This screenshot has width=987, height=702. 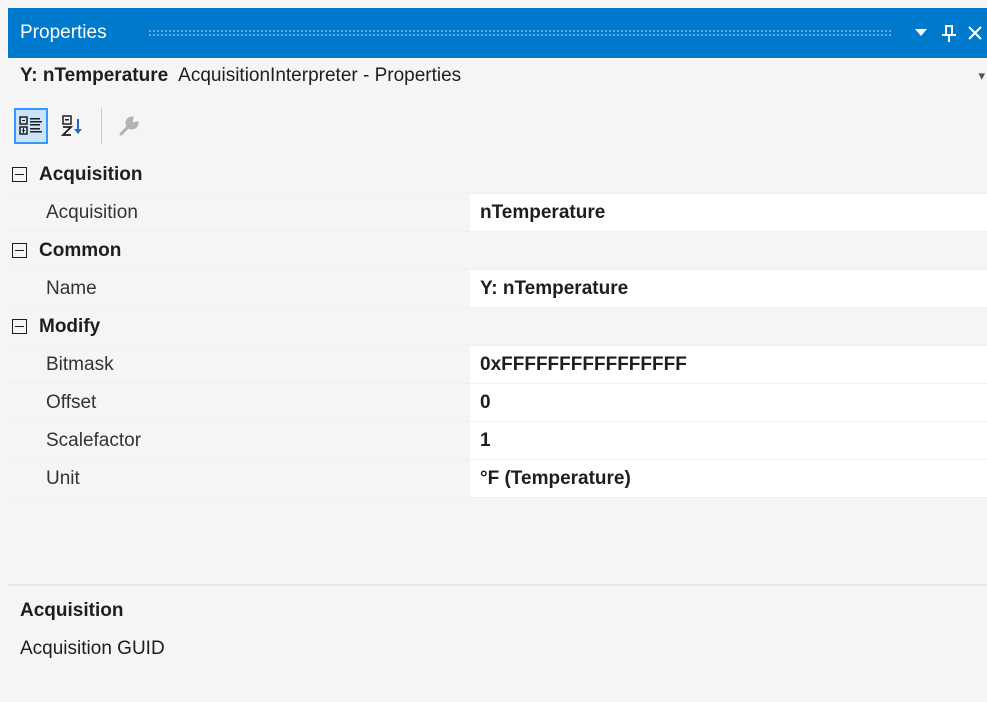 What do you see at coordinates (728, 478) in the screenshot?
I see `property-value: °F (Temperature)` at bounding box center [728, 478].